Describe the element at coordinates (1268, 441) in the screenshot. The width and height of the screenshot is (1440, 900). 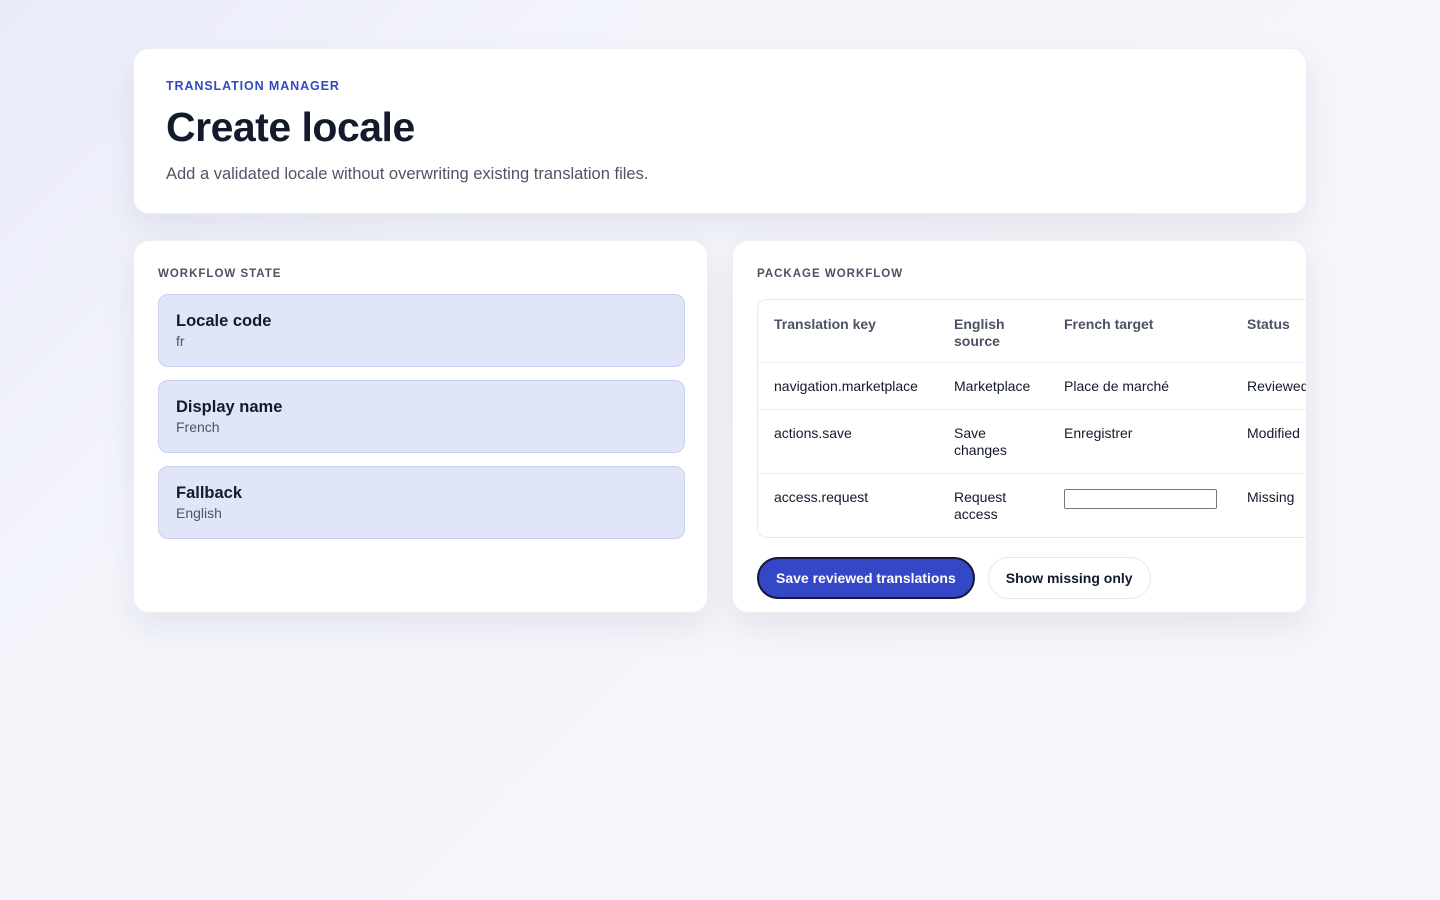
I see `cell-status: Modified` at that location.